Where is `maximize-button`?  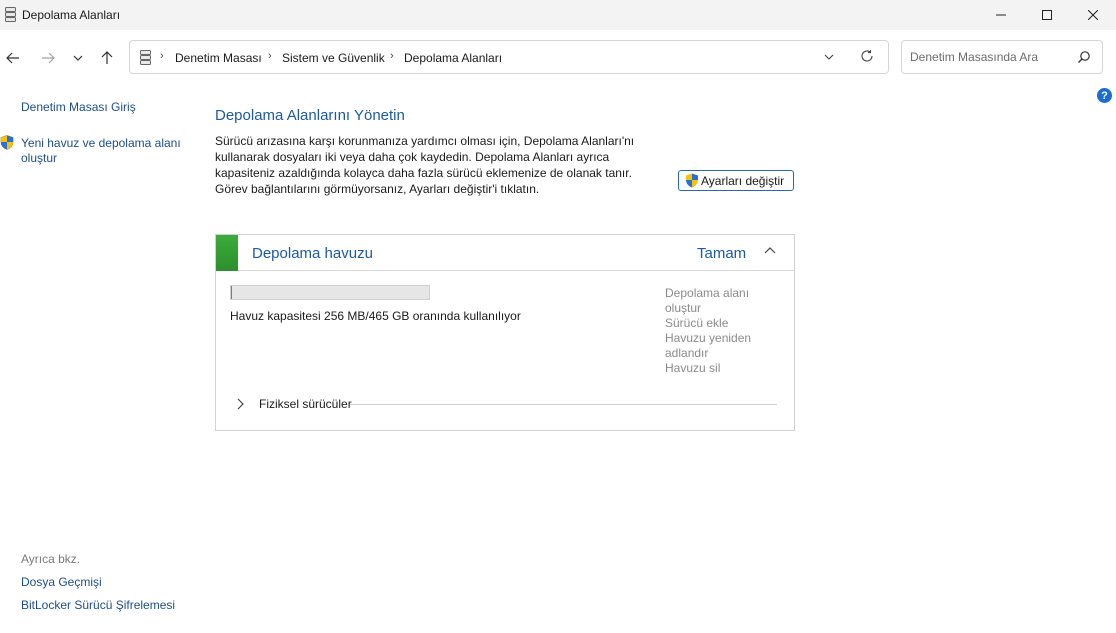 maximize-button is located at coordinates (1047, 15).